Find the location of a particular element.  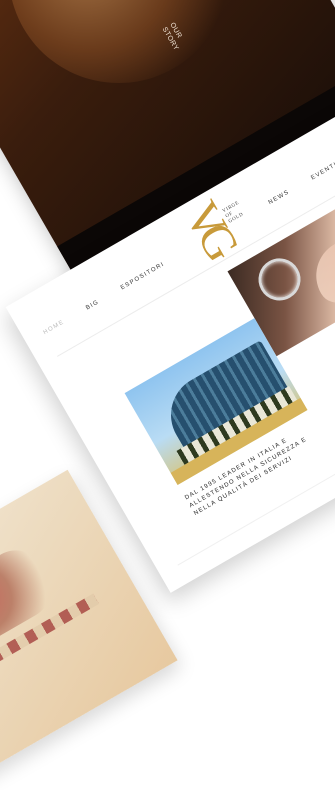

nav-big-link: BIG is located at coordinates (92, 305).